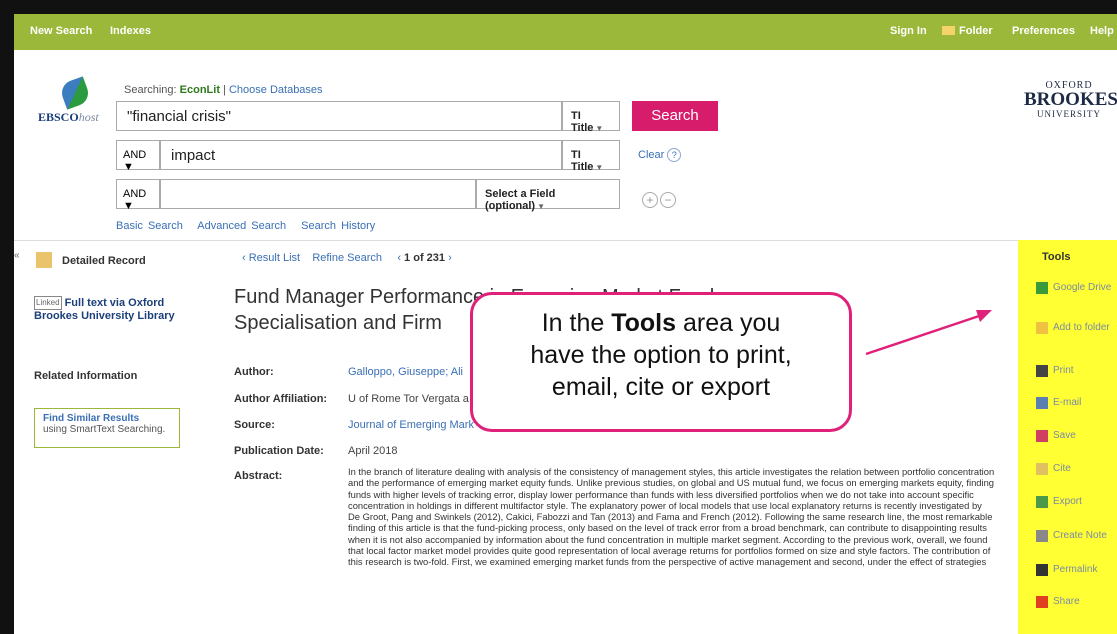  Describe the element at coordinates (1042, 602) in the screenshot. I see `share-icon` at that location.